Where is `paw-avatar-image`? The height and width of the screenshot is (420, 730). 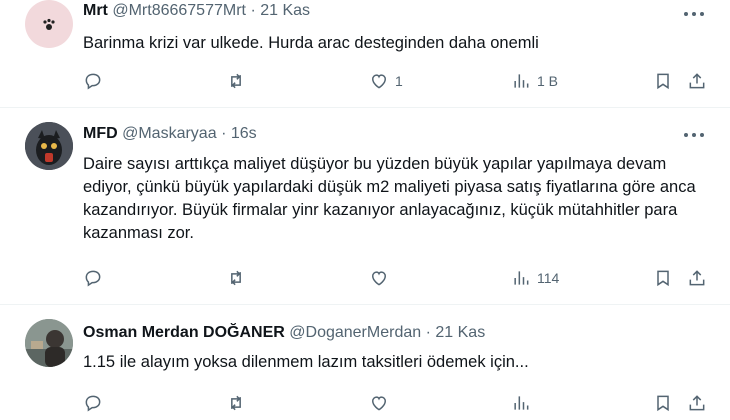
paw-avatar-image is located at coordinates (49, 24).